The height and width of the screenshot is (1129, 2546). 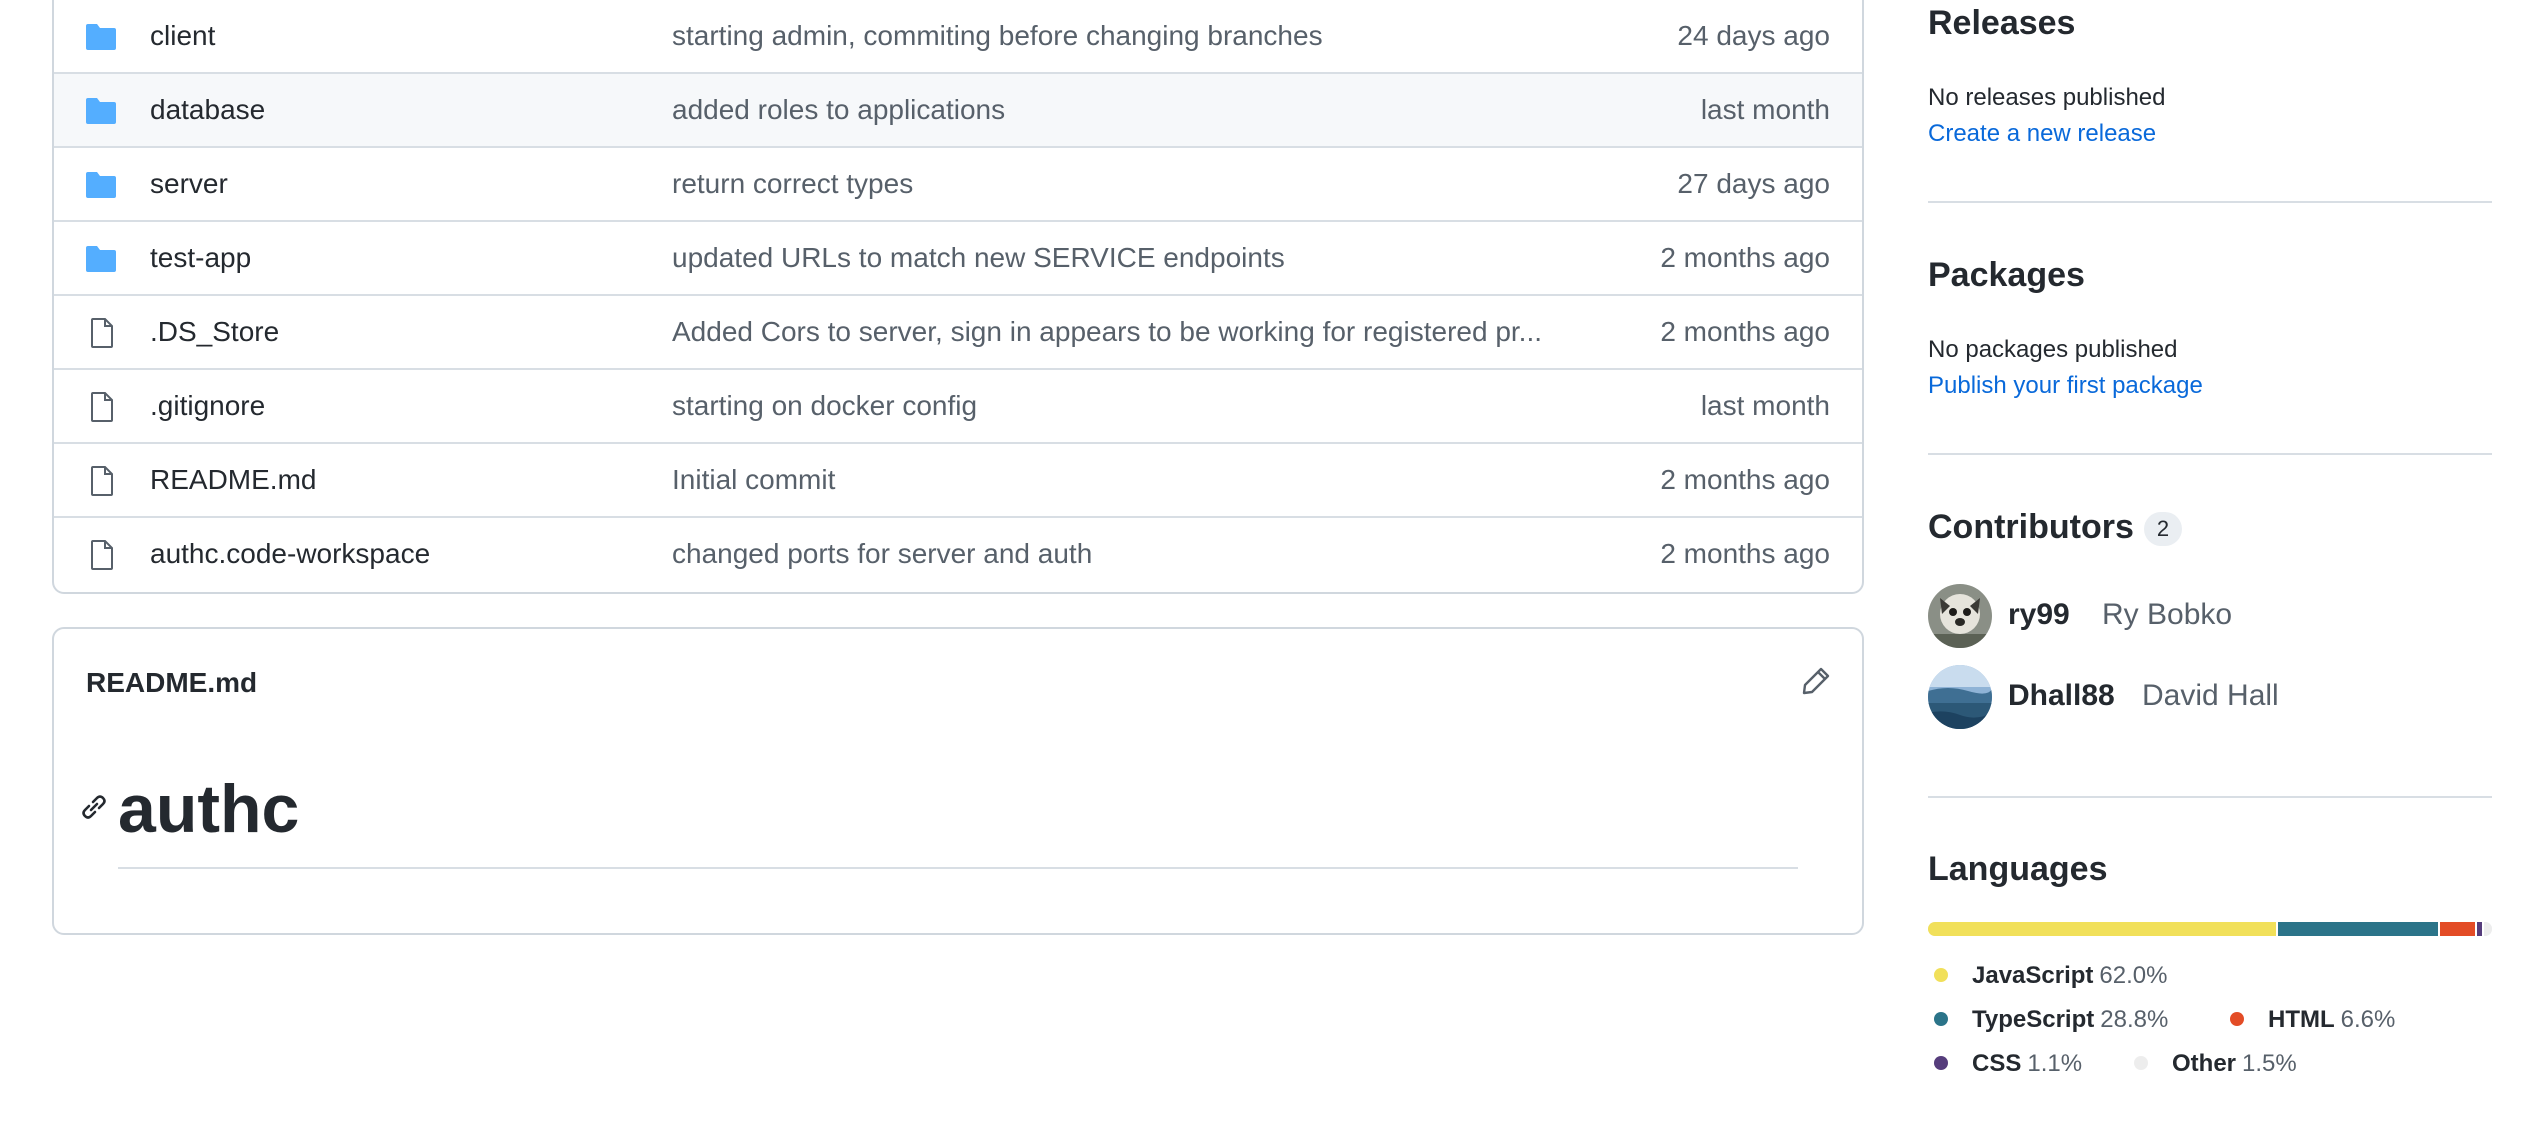 What do you see at coordinates (2301, 1019) in the screenshot?
I see `language-name: HTML` at bounding box center [2301, 1019].